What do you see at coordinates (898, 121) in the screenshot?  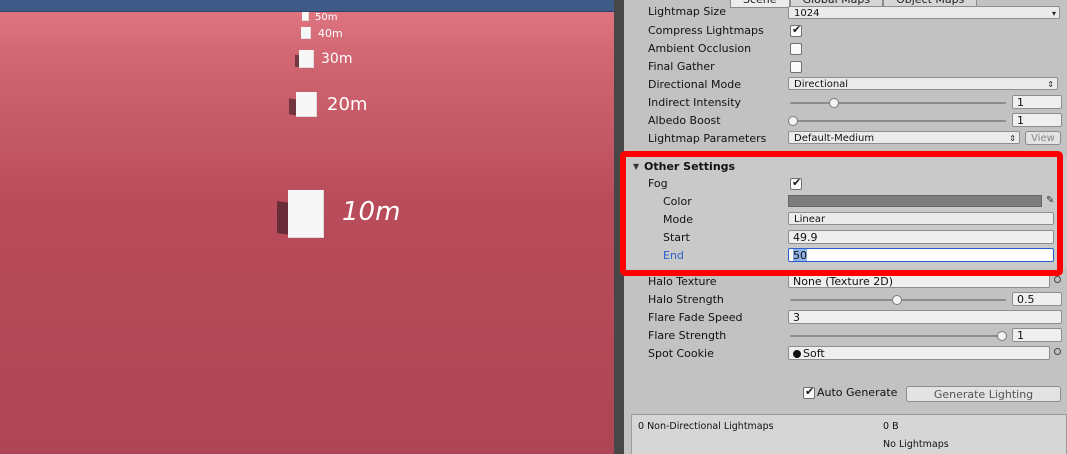 I see `albedo-boost-slider` at bounding box center [898, 121].